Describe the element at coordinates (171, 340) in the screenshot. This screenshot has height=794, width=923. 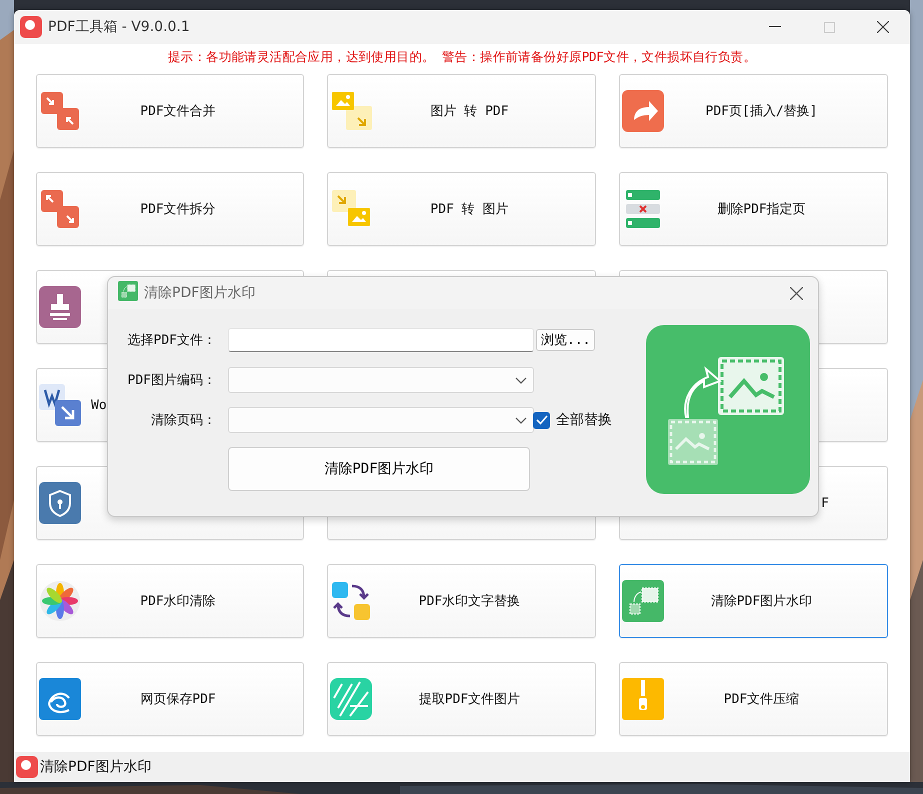
I see `field-label: 选择PDF文件：` at that location.